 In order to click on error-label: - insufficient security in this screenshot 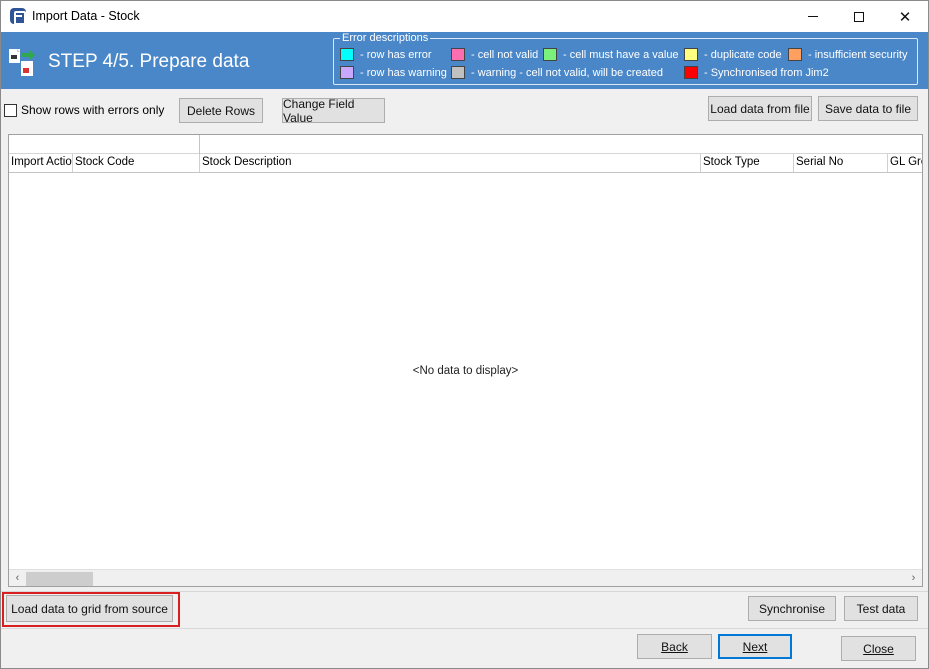, I will do `click(858, 54)`.